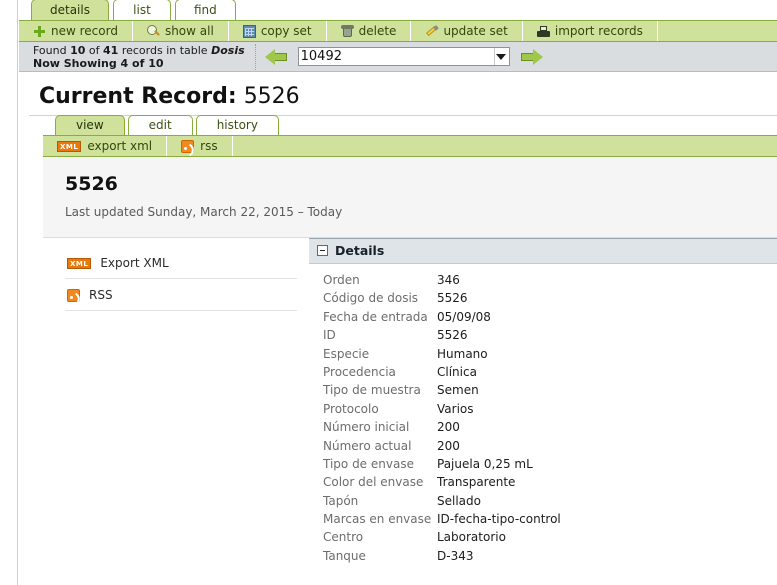 The height and width of the screenshot is (585, 777). I want to click on detail-row: Marcas en envase ID-fecha-tipo-control, so click(550, 519).